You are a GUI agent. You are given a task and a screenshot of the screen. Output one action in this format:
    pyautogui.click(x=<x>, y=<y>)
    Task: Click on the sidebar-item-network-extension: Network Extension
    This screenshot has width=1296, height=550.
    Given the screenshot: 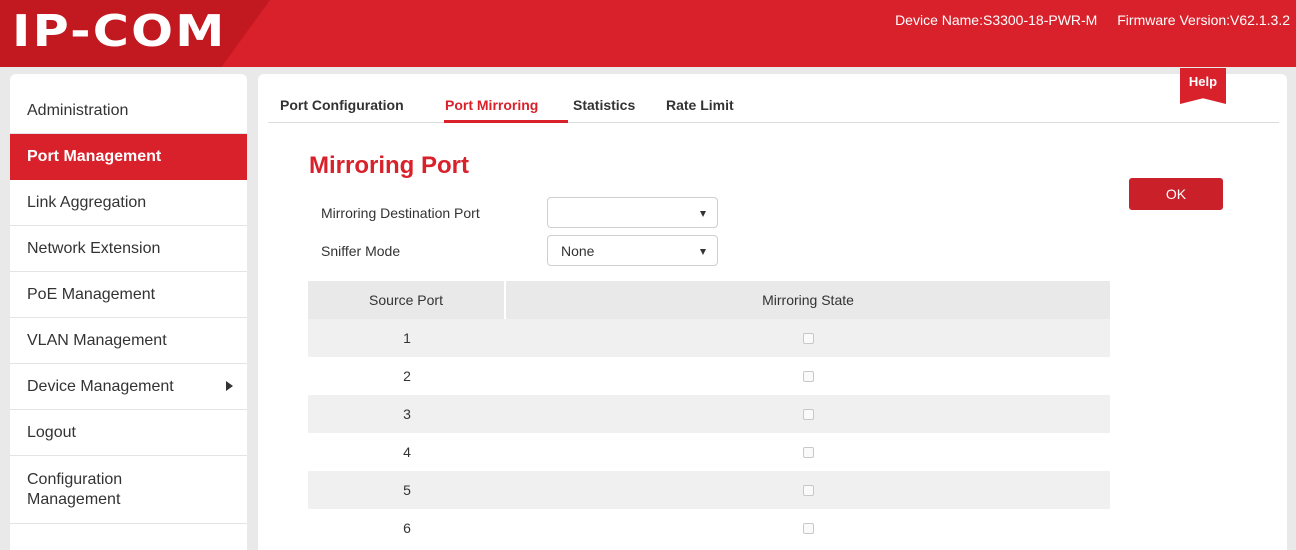 What is the action you would take?
    pyautogui.click(x=128, y=249)
    